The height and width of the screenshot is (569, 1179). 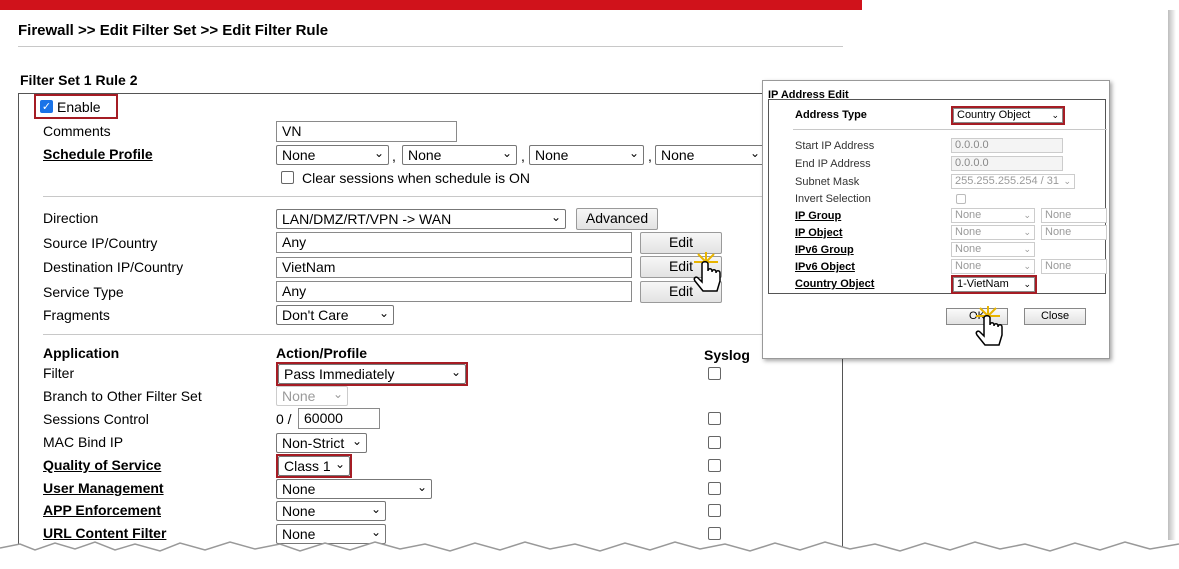 What do you see at coordinates (714, 510) in the screenshot?
I see `app-syslog-checkbox` at bounding box center [714, 510].